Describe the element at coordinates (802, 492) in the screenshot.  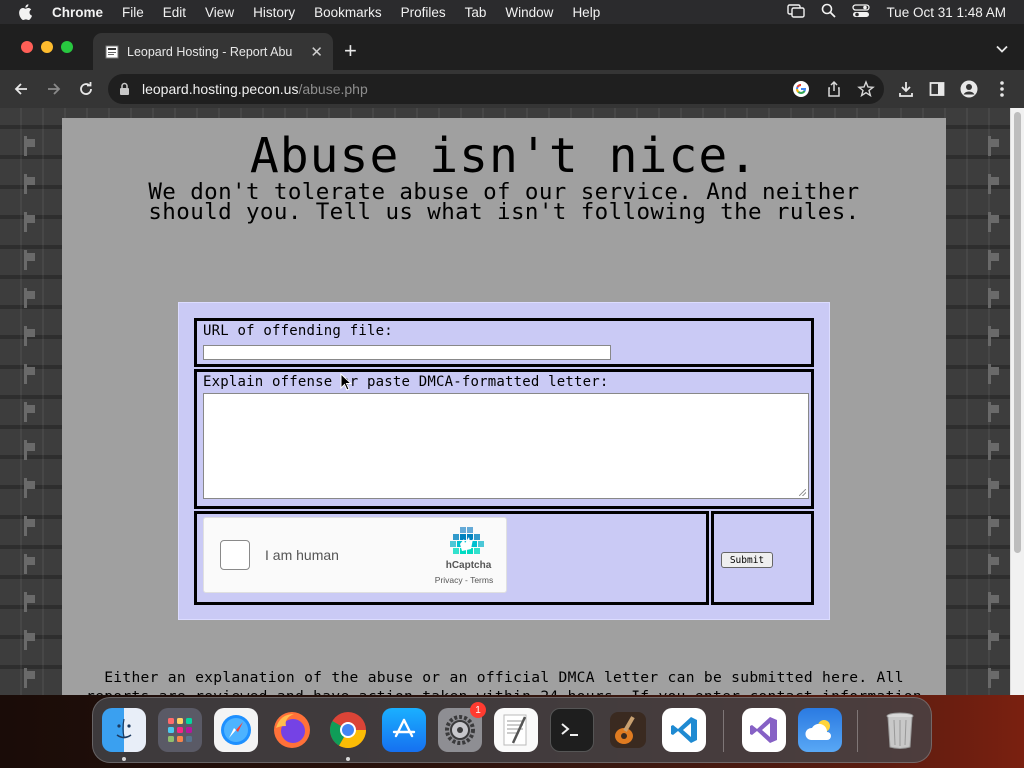
I see `resize-grip-icon` at that location.